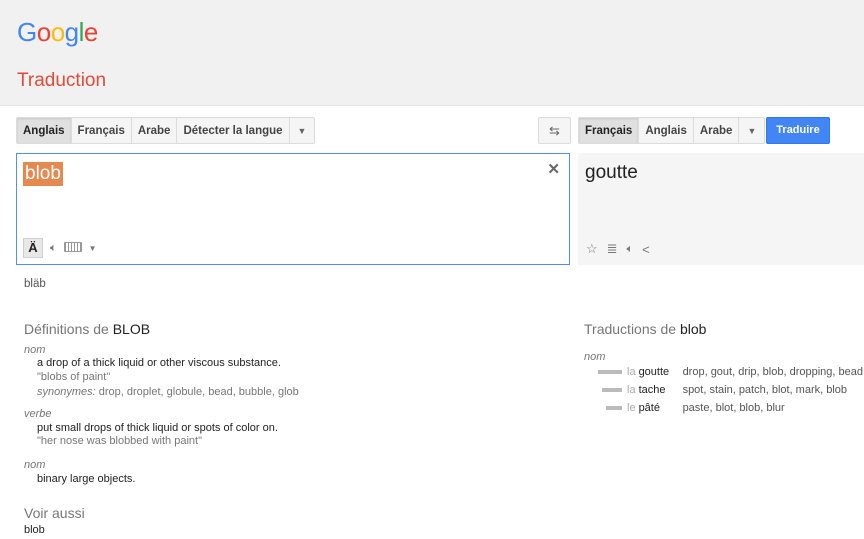 The height and width of the screenshot is (539, 864). I want to click on reverse-translations: drop, gout, drip, blob, dropping, bead, so click(773, 372).